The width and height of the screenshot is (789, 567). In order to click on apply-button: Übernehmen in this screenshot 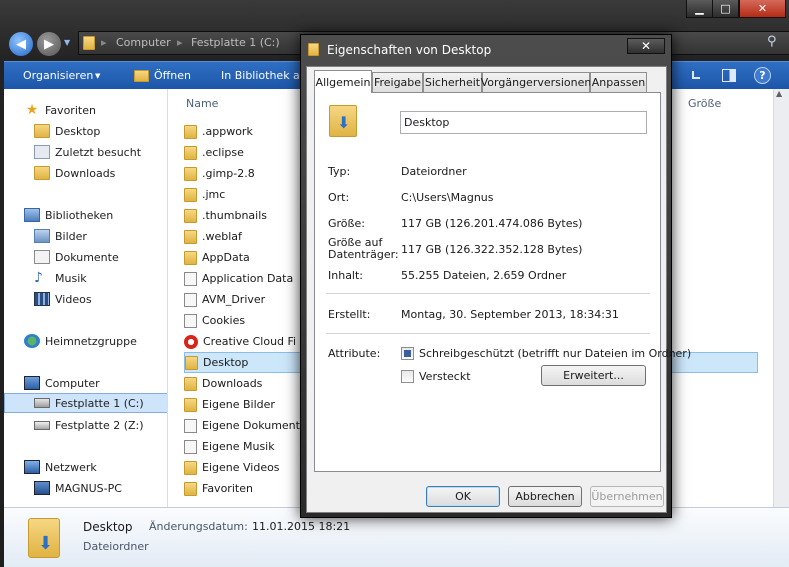, I will do `click(627, 496)`.